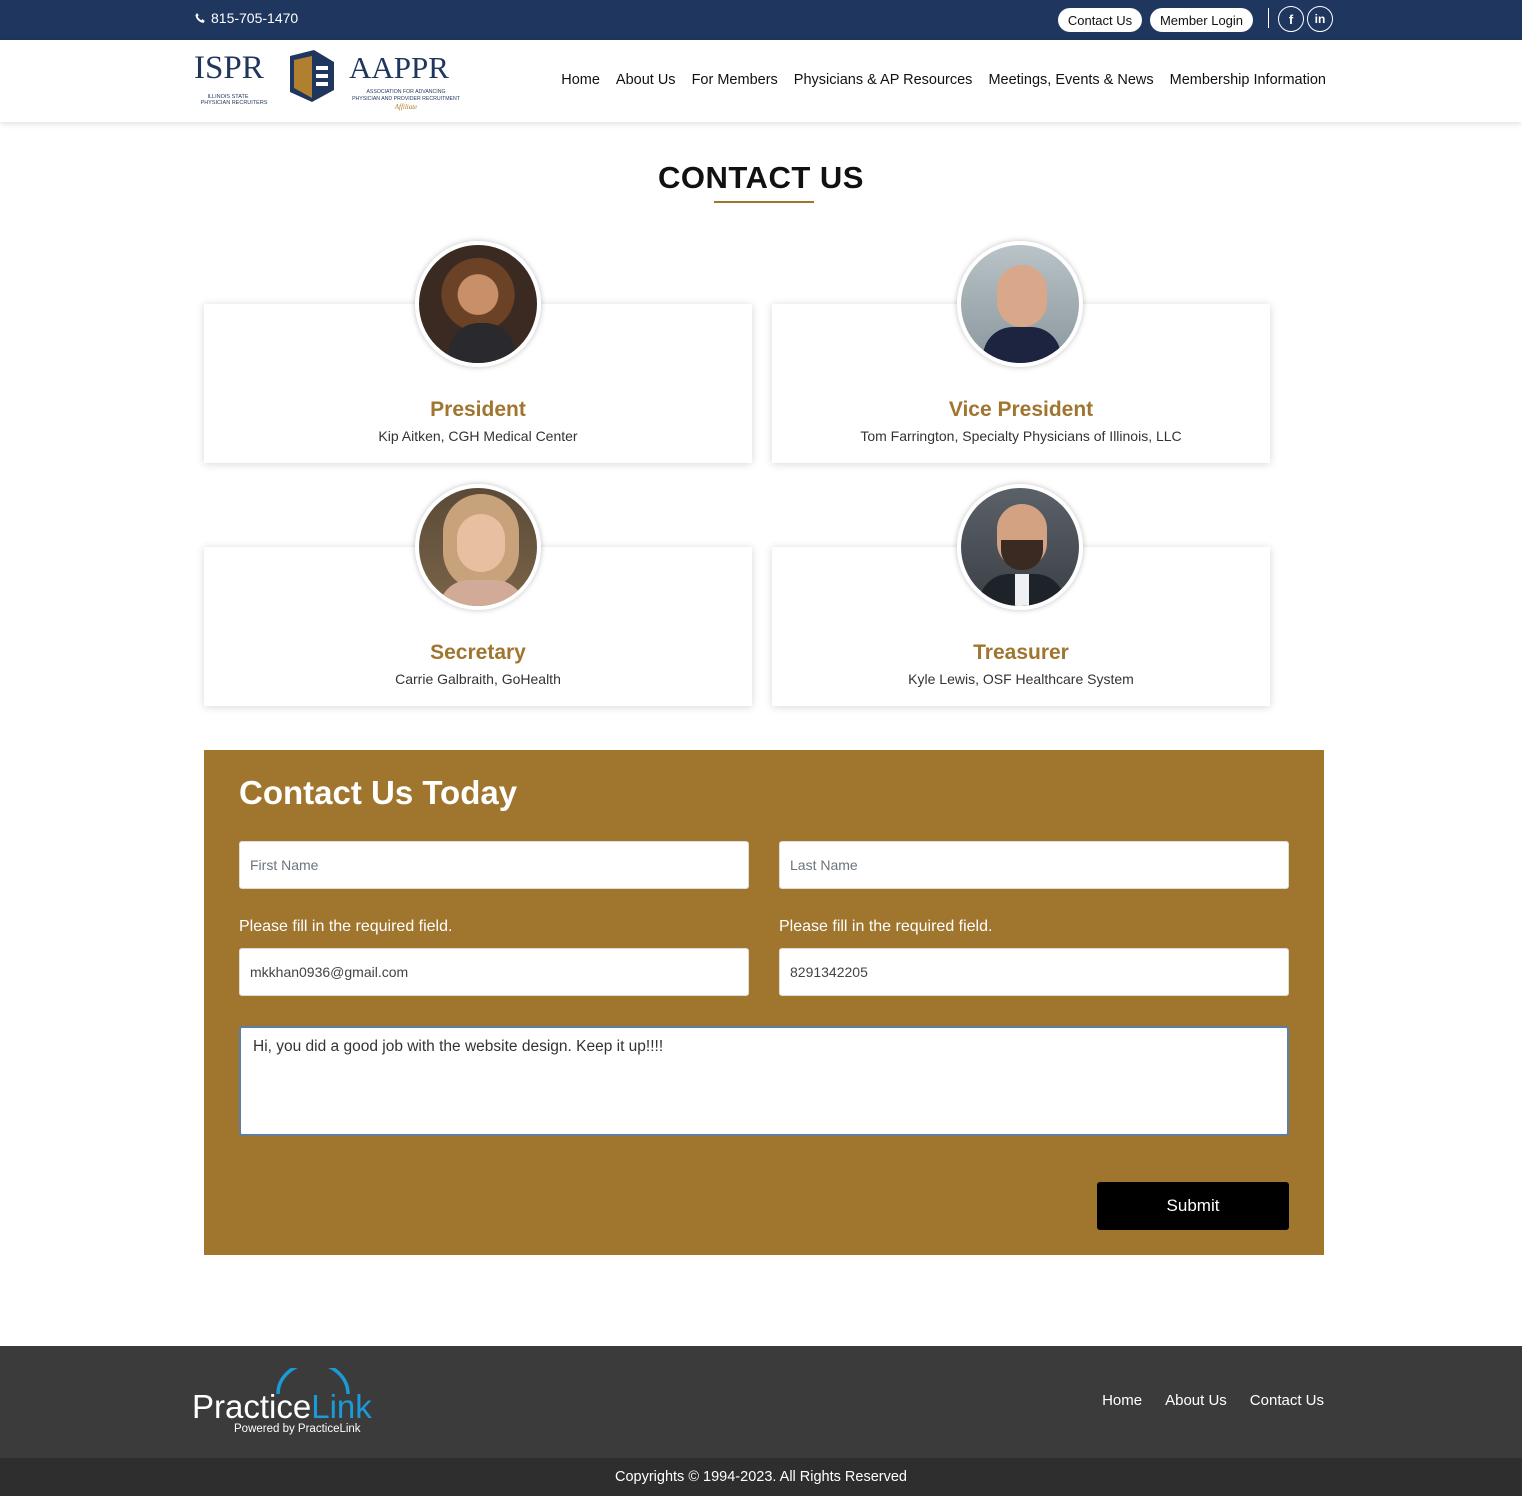 Image resolution: width=1522 pixels, height=1496 pixels. What do you see at coordinates (1268, 18) in the screenshot?
I see `divider` at bounding box center [1268, 18].